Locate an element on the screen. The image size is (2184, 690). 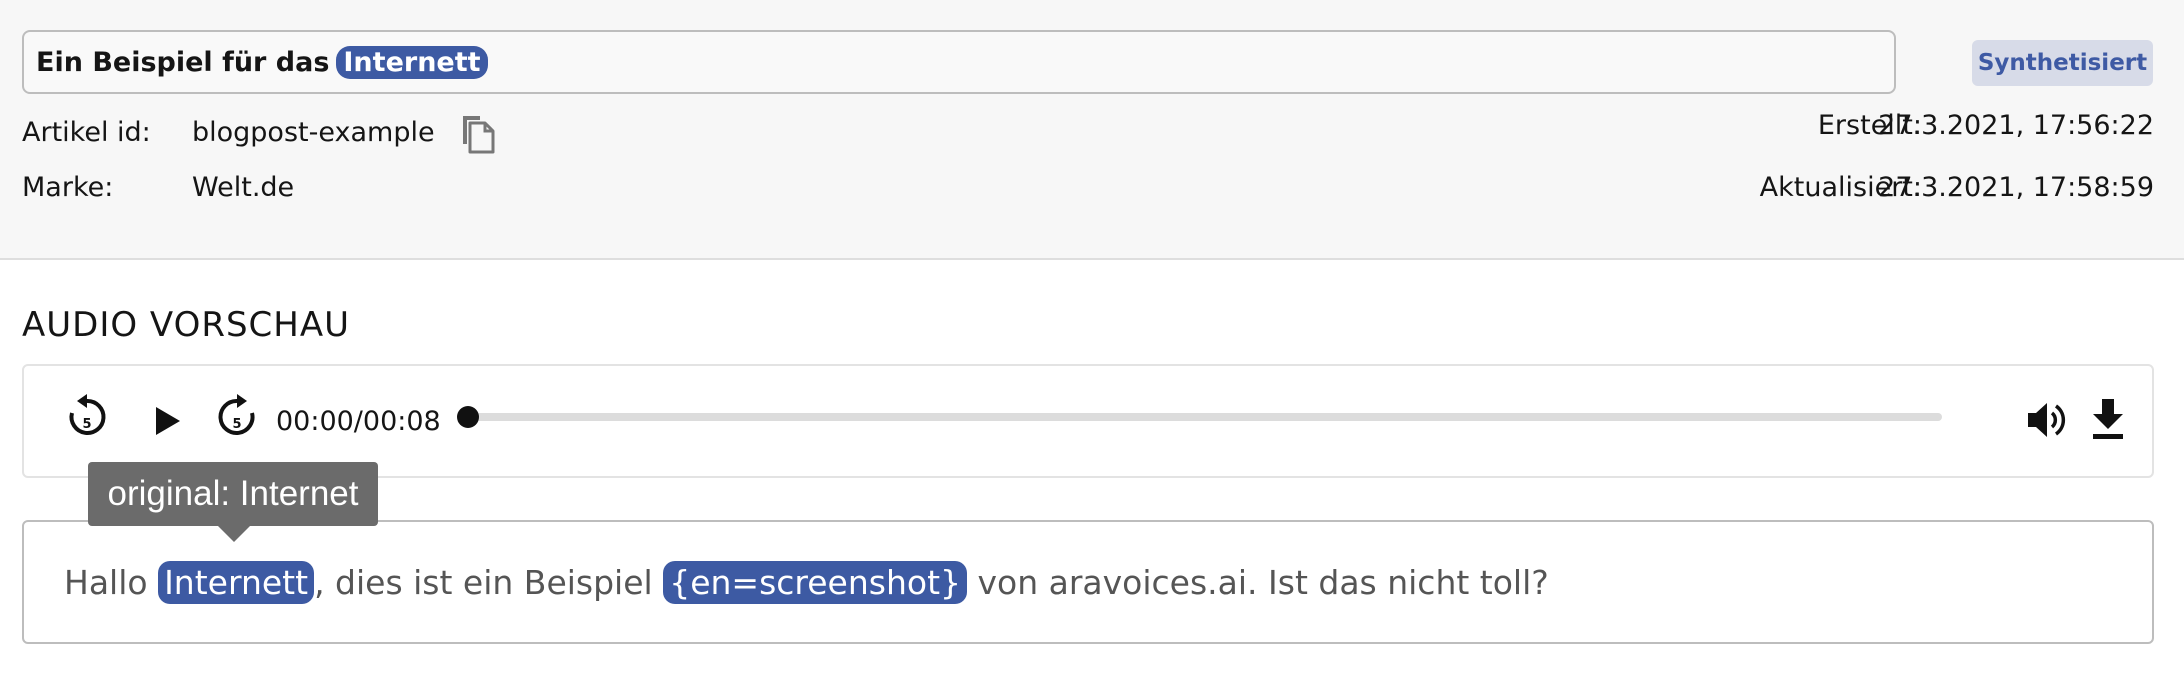
time-display: 00:00/00:08 is located at coordinates (358, 421).